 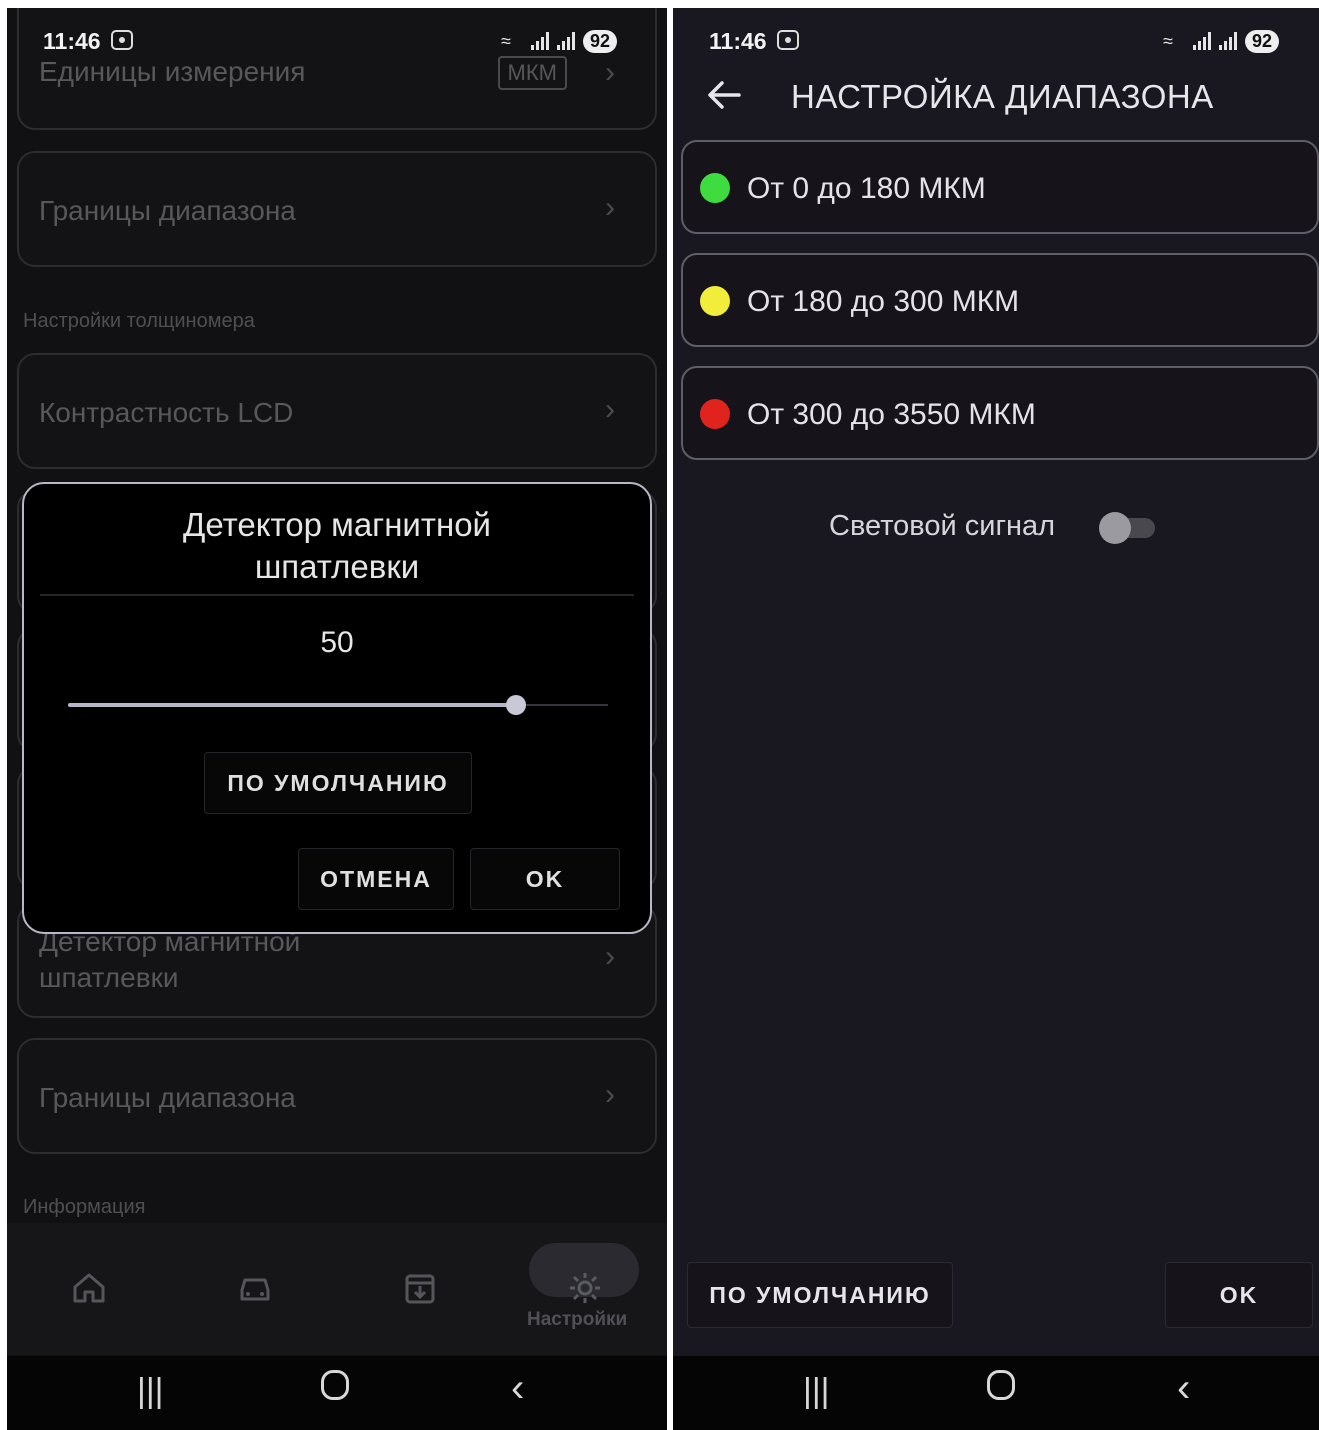 I want to click on range-card-red: От 300 до 3550 МКМ, so click(x=1000, y=413).